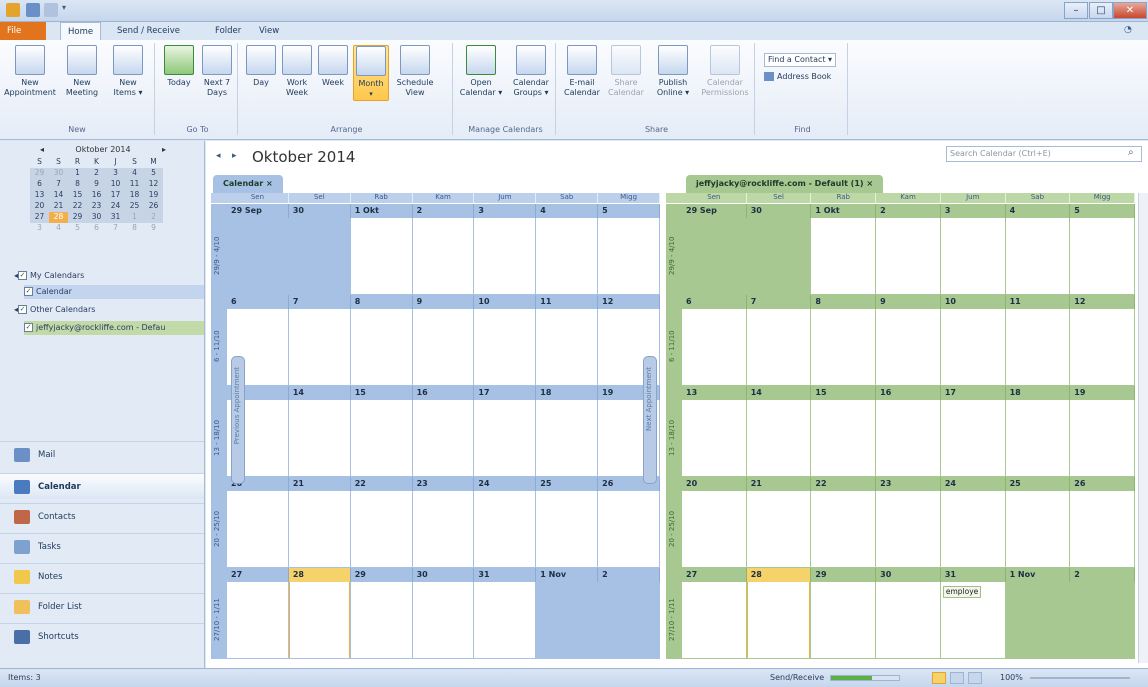  Describe the element at coordinates (962, 592) in the screenshot. I see `appointment-item: employe` at that location.